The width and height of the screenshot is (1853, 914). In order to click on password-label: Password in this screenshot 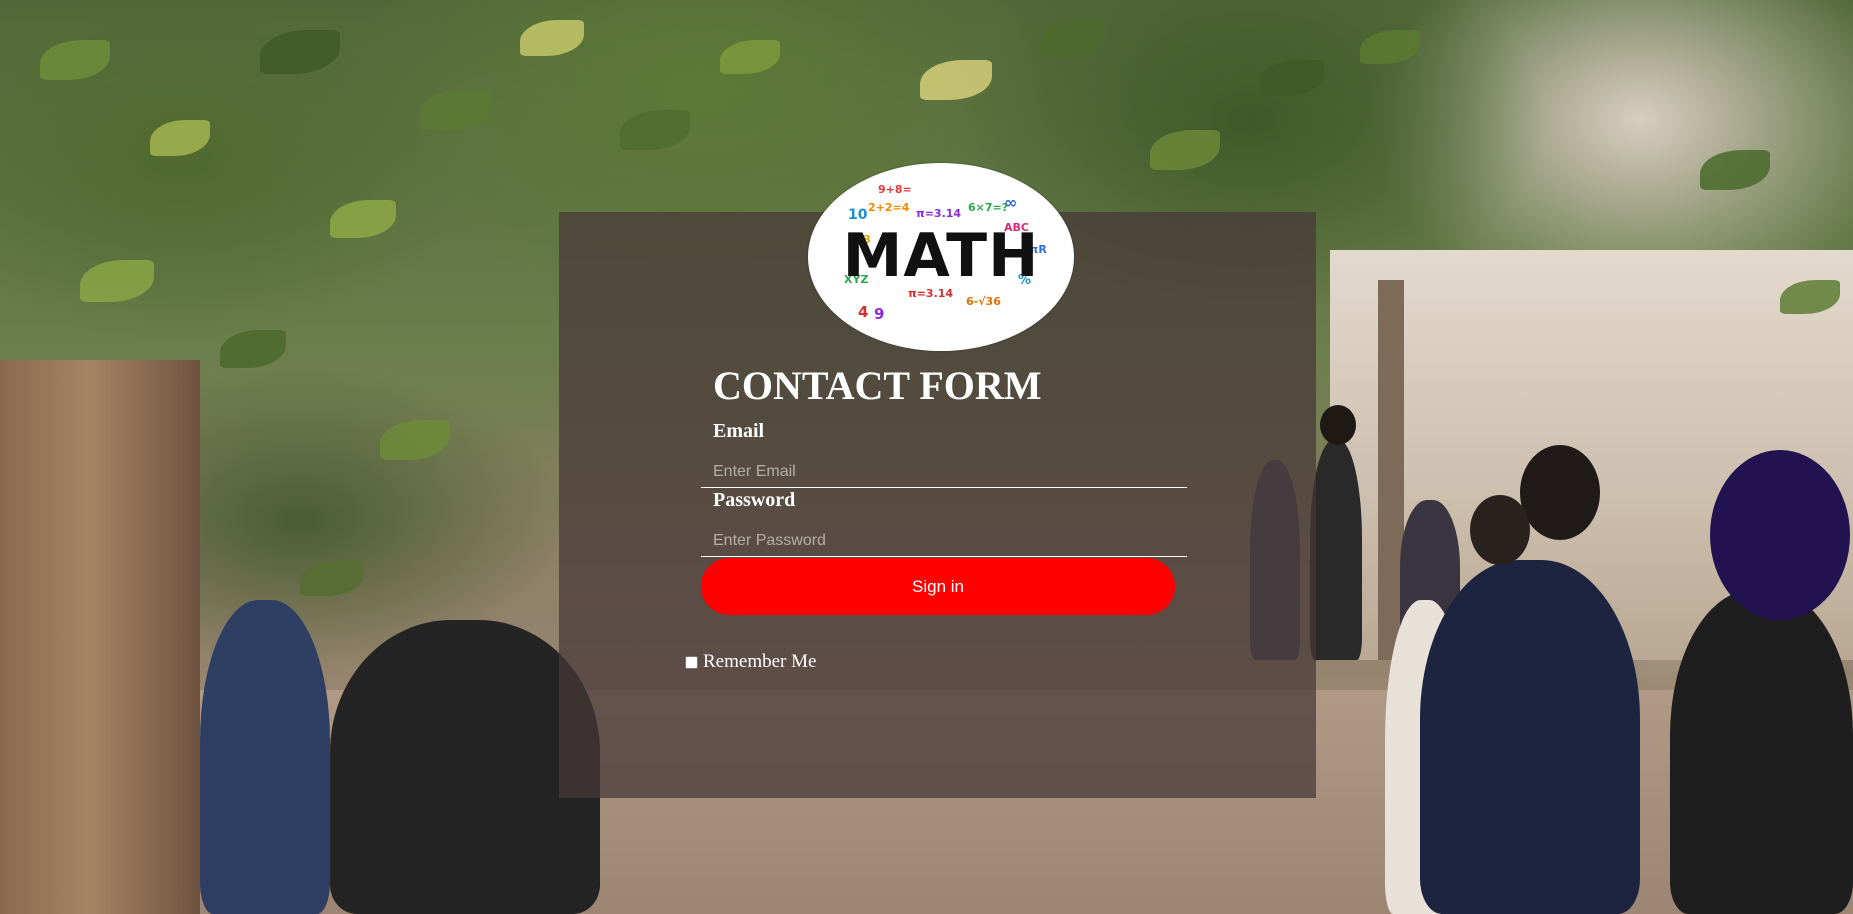, I will do `click(754, 500)`.